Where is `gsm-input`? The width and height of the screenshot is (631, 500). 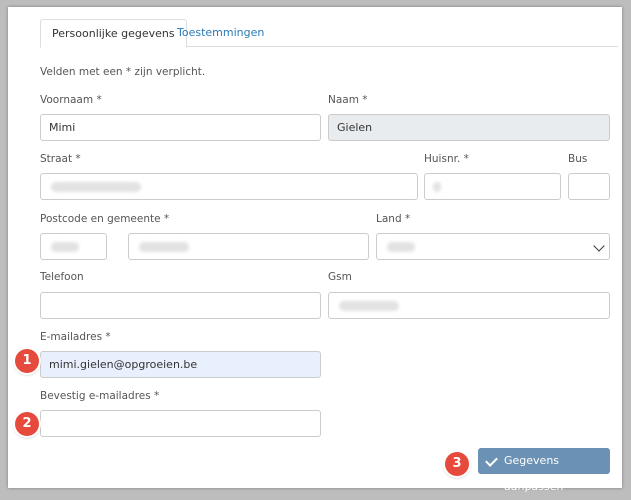
gsm-input is located at coordinates (469, 305).